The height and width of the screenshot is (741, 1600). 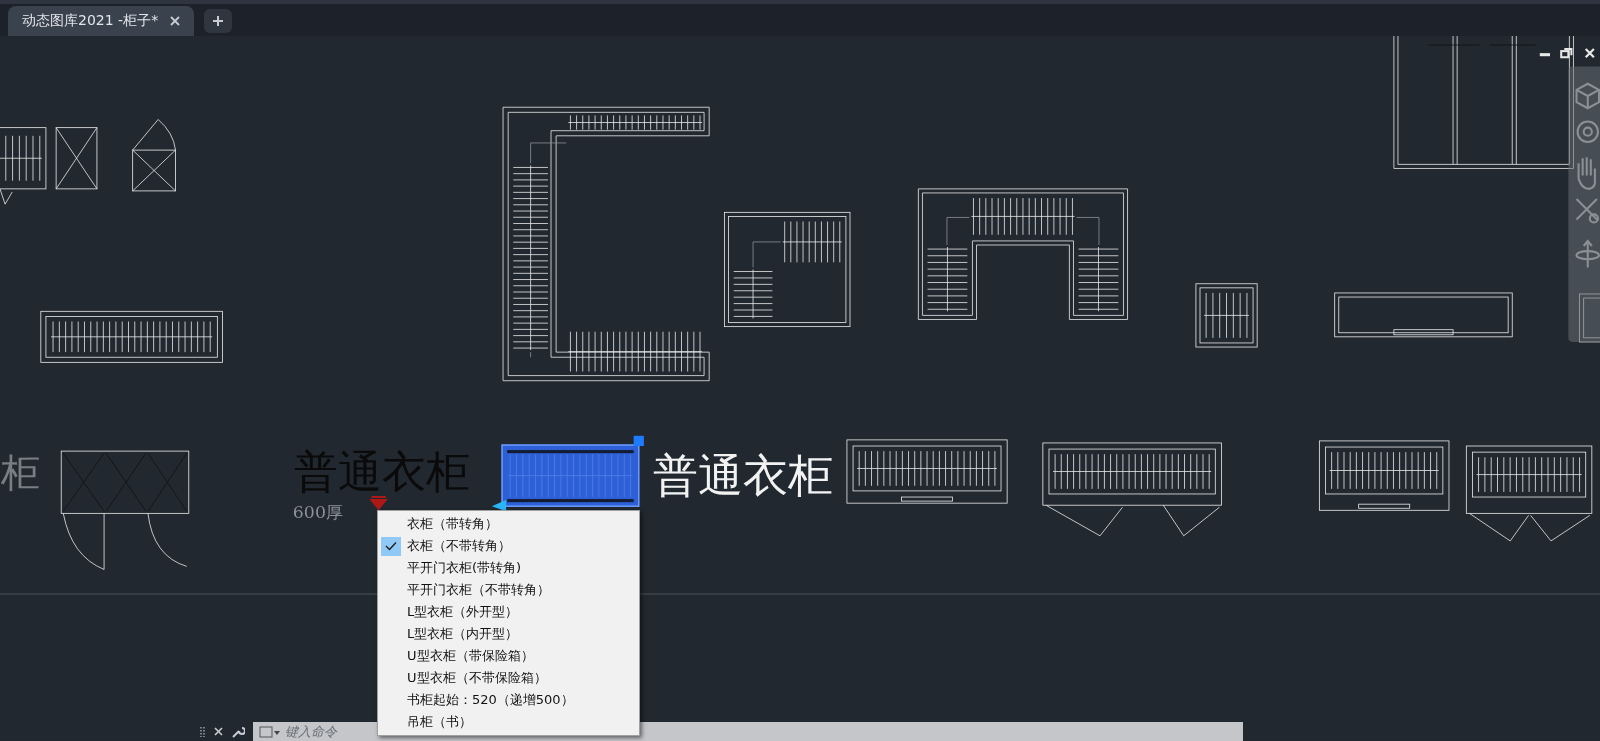 I want to click on menu-item-label: 平开门衣柜(带转角), so click(x=464, y=568).